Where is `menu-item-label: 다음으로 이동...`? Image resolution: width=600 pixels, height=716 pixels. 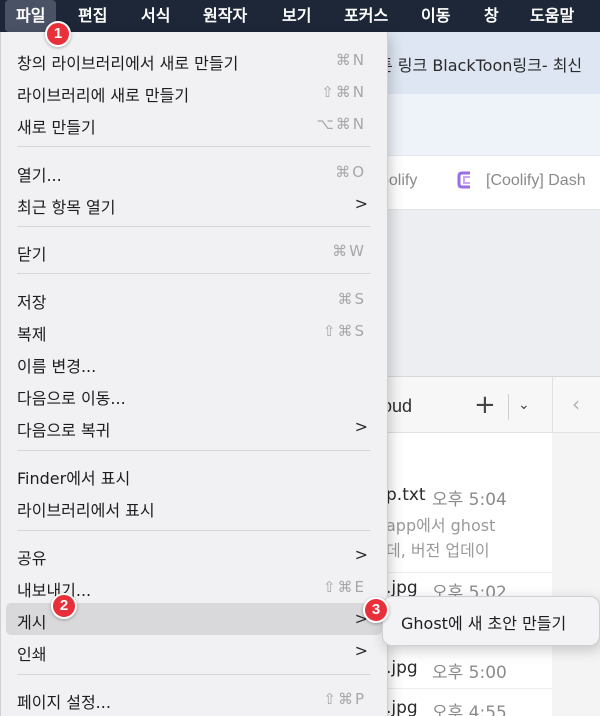
menu-item-label: 다음으로 이동... is located at coordinates (71, 398).